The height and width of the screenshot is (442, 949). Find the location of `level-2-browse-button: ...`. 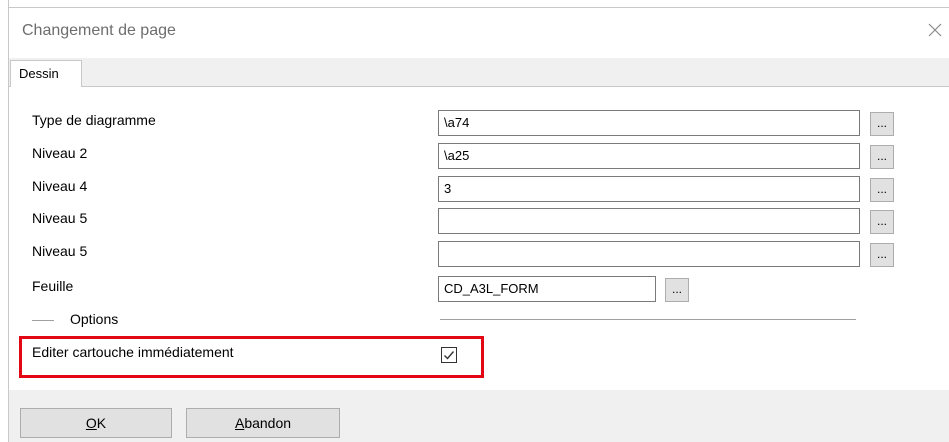

level-2-browse-button: ... is located at coordinates (882, 157).